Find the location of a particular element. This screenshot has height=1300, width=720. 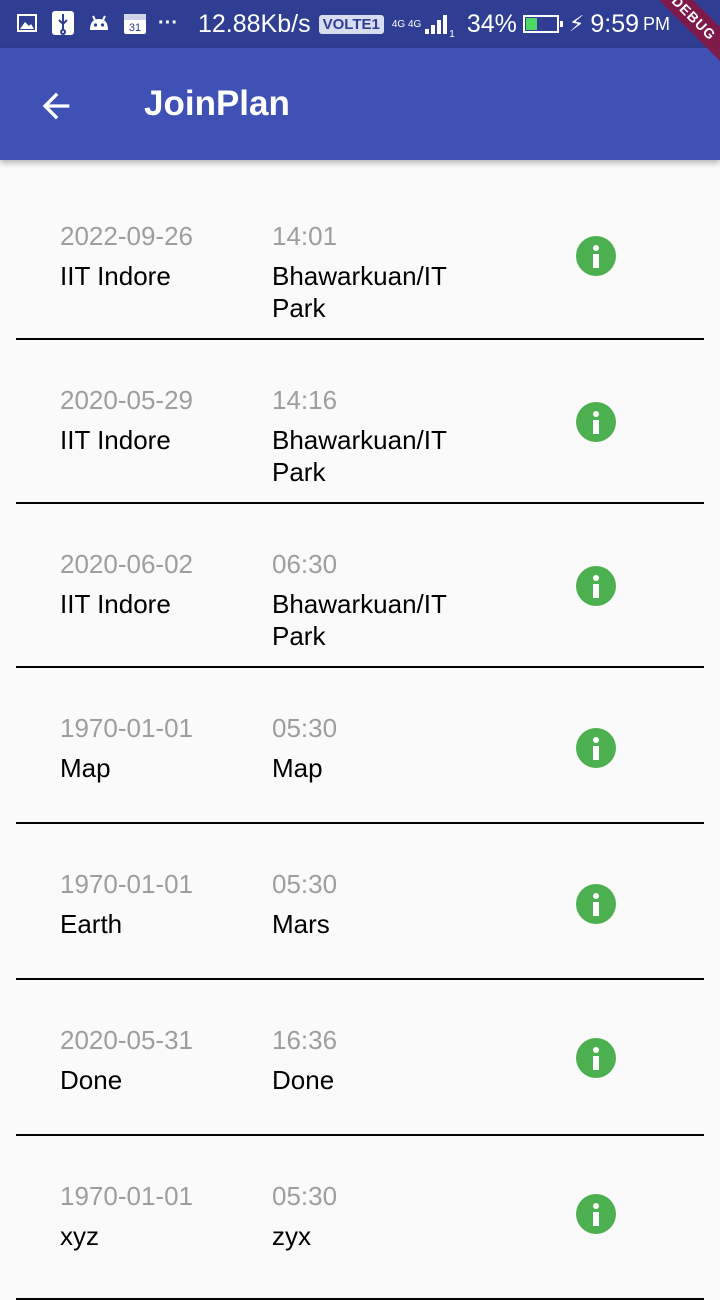

back-button is located at coordinates (56, 106).